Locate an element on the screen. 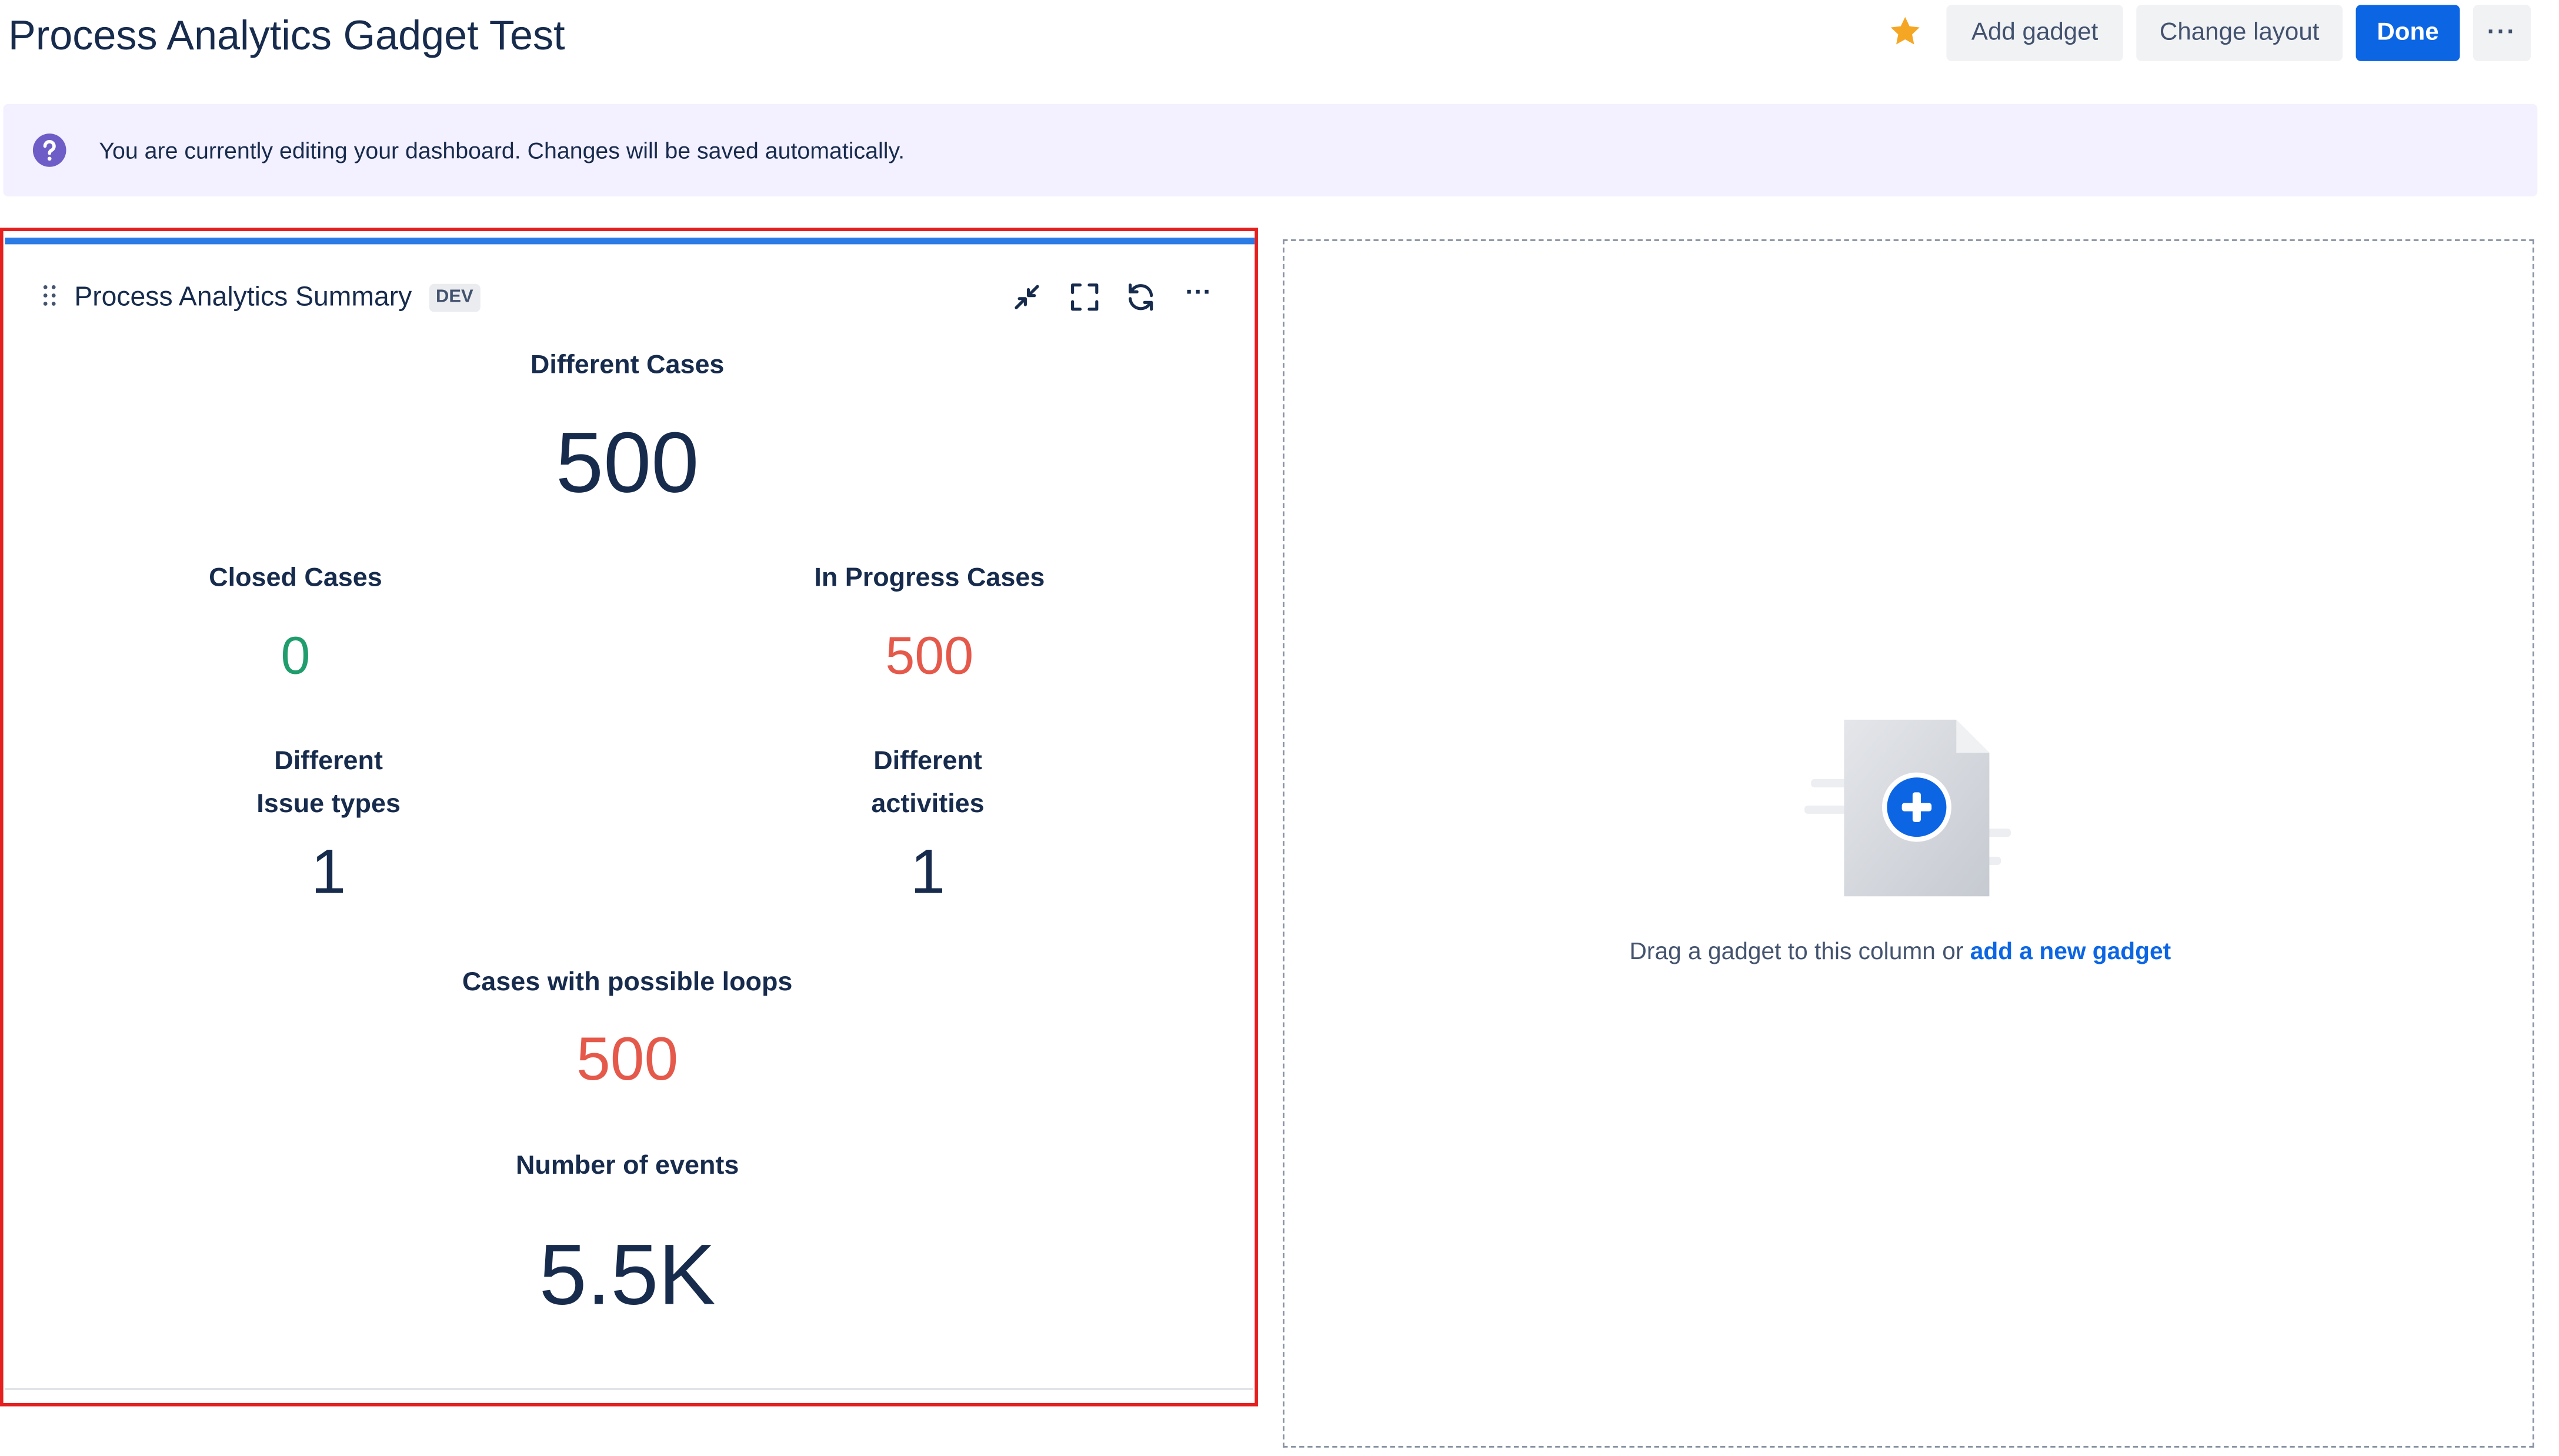 This screenshot has height=1456, width=2559. add-new-gadget-link: add a new gadget is located at coordinates (2071, 952).